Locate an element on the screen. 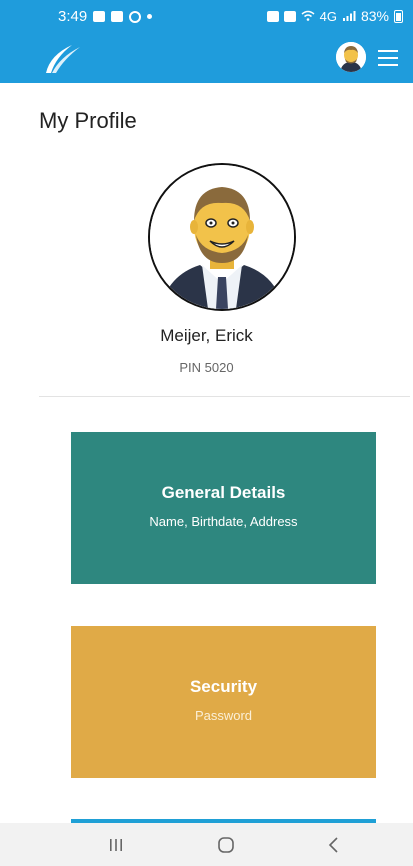 This screenshot has width=413, height=866. status-left: 3:49 is located at coordinates (105, 16).